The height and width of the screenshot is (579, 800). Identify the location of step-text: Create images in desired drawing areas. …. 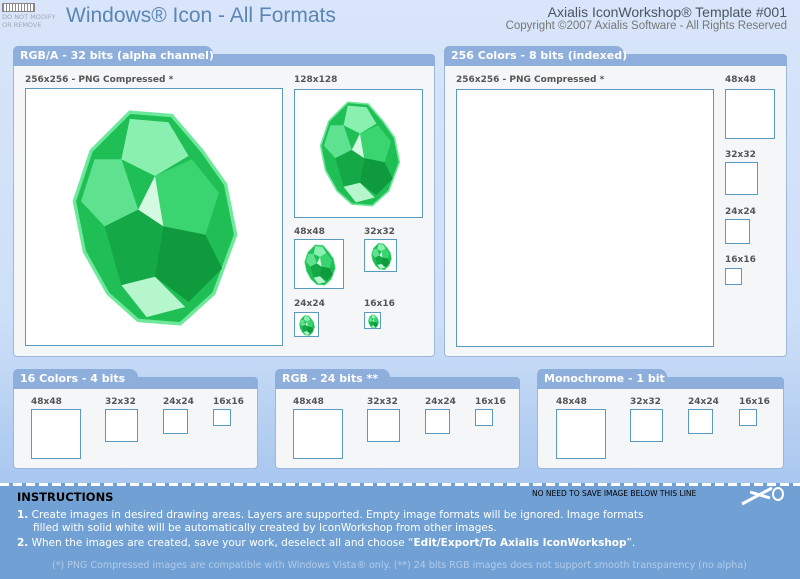
(337, 515).